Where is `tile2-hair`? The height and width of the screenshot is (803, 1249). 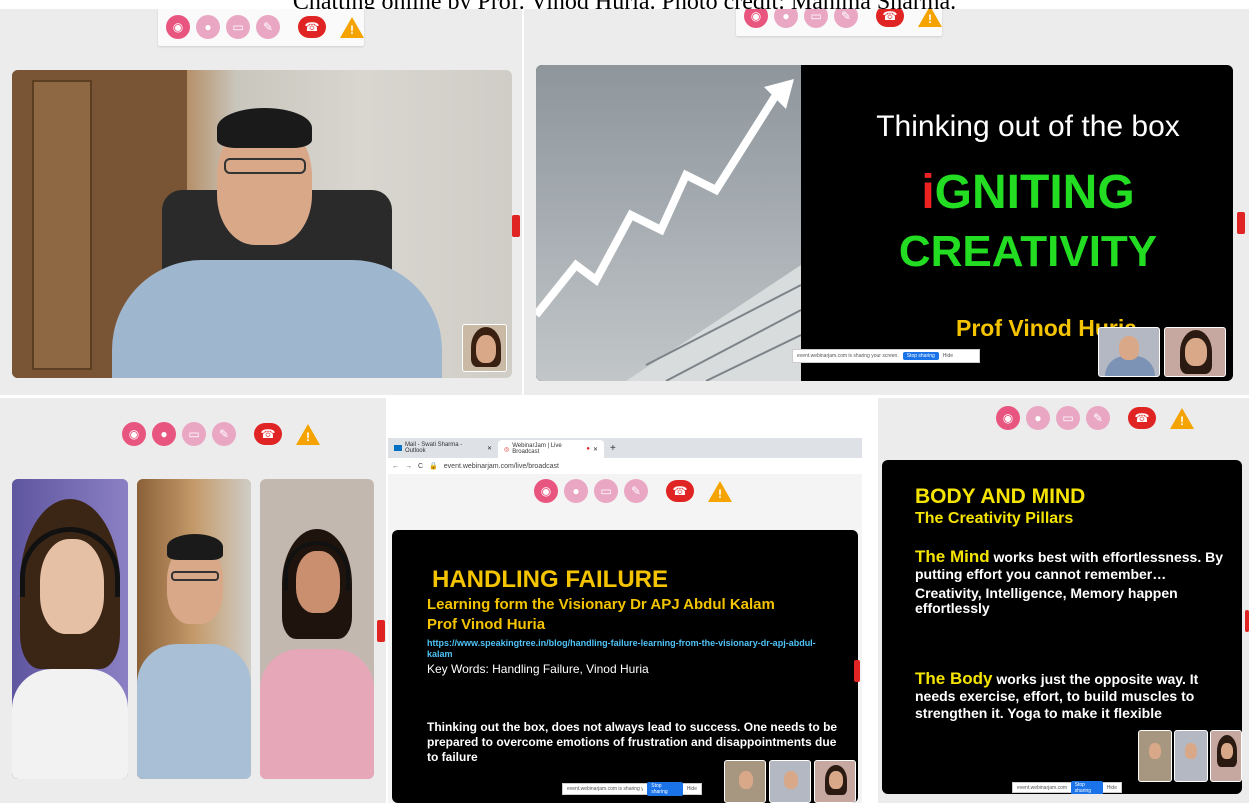
tile2-hair is located at coordinates (195, 547).